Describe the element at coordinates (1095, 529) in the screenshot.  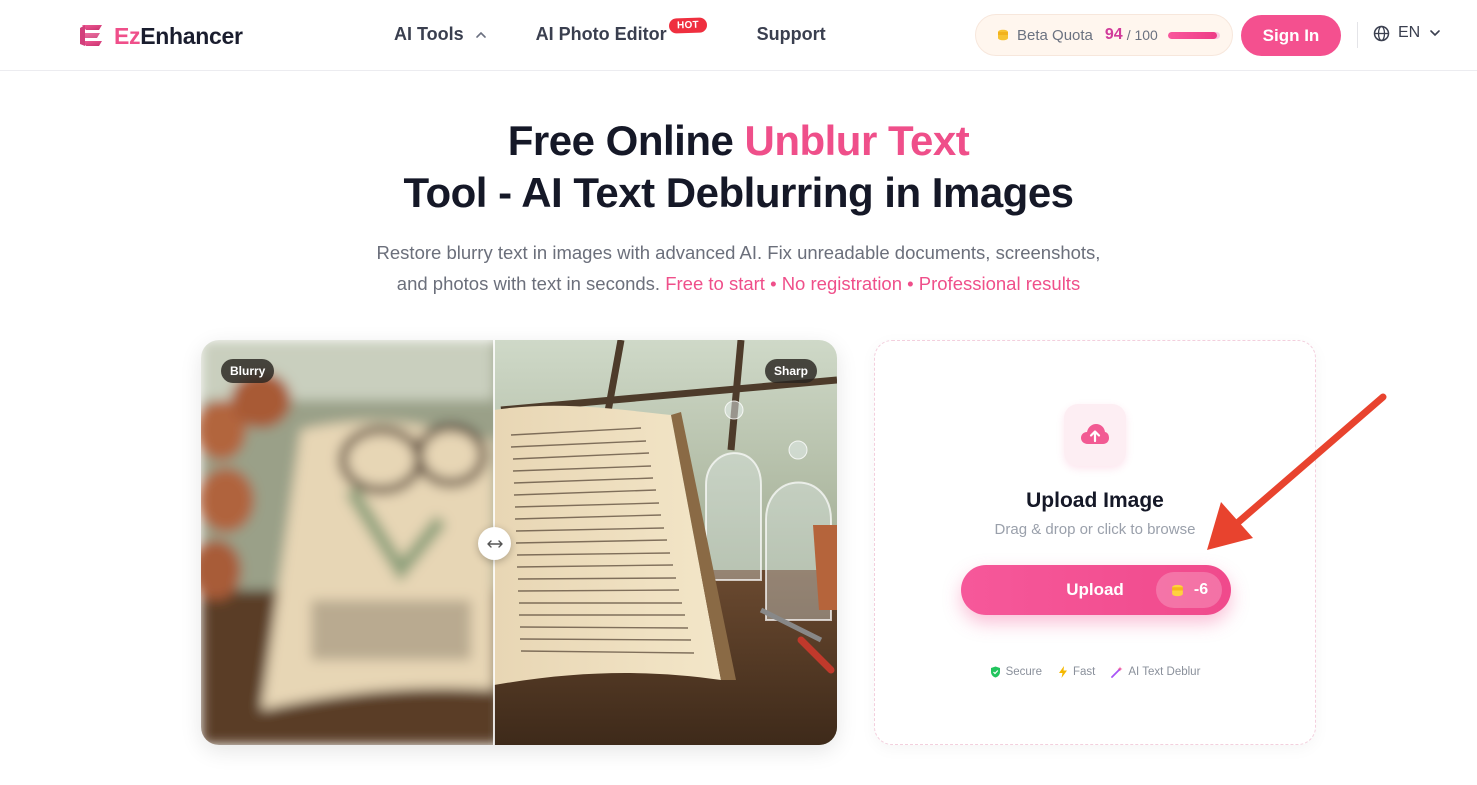
I see `upload-hint: Drag & drop or click to browse` at that location.